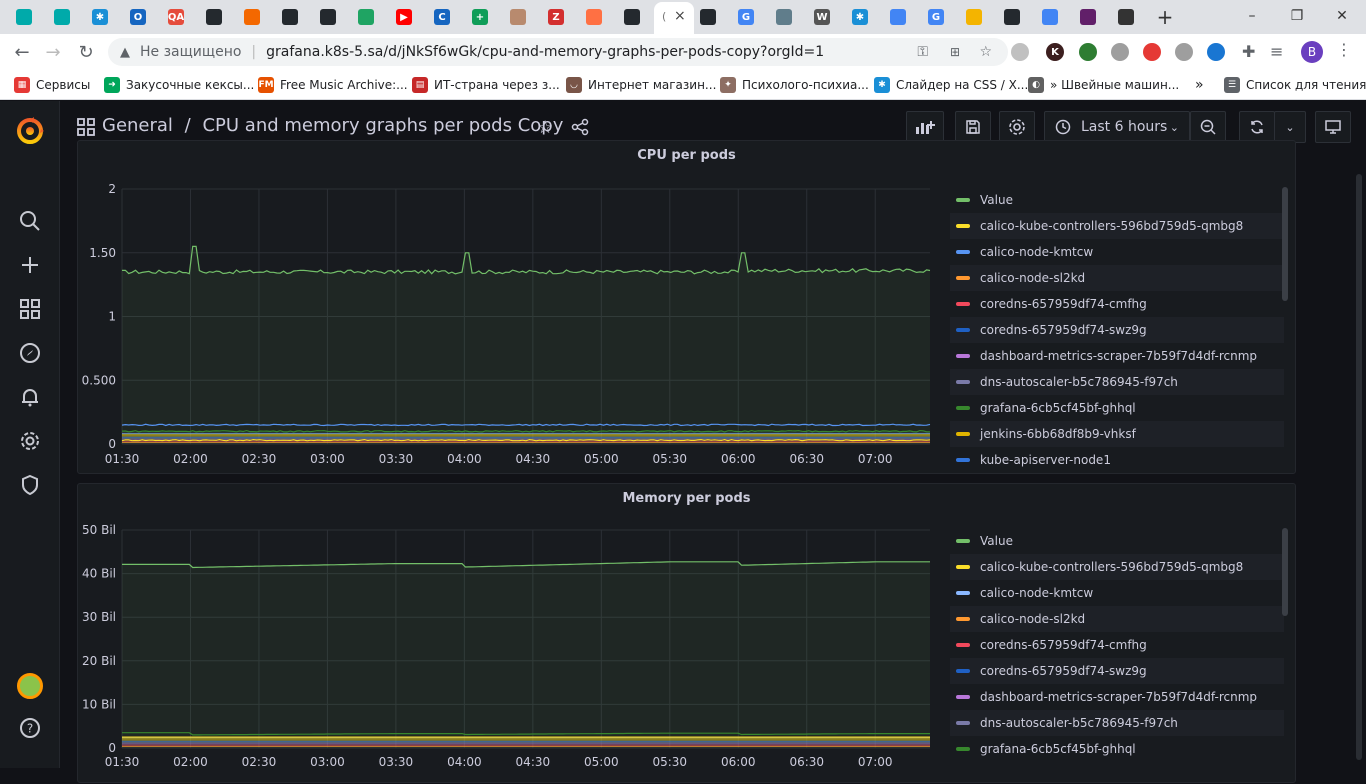 This screenshot has height=784, width=1366. Describe the element at coordinates (30, 728) in the screenshot. I see `help-icon: ?` at that location.